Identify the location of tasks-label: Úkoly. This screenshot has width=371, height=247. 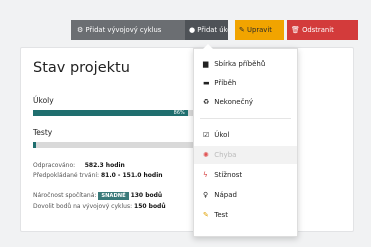
(43, 100).